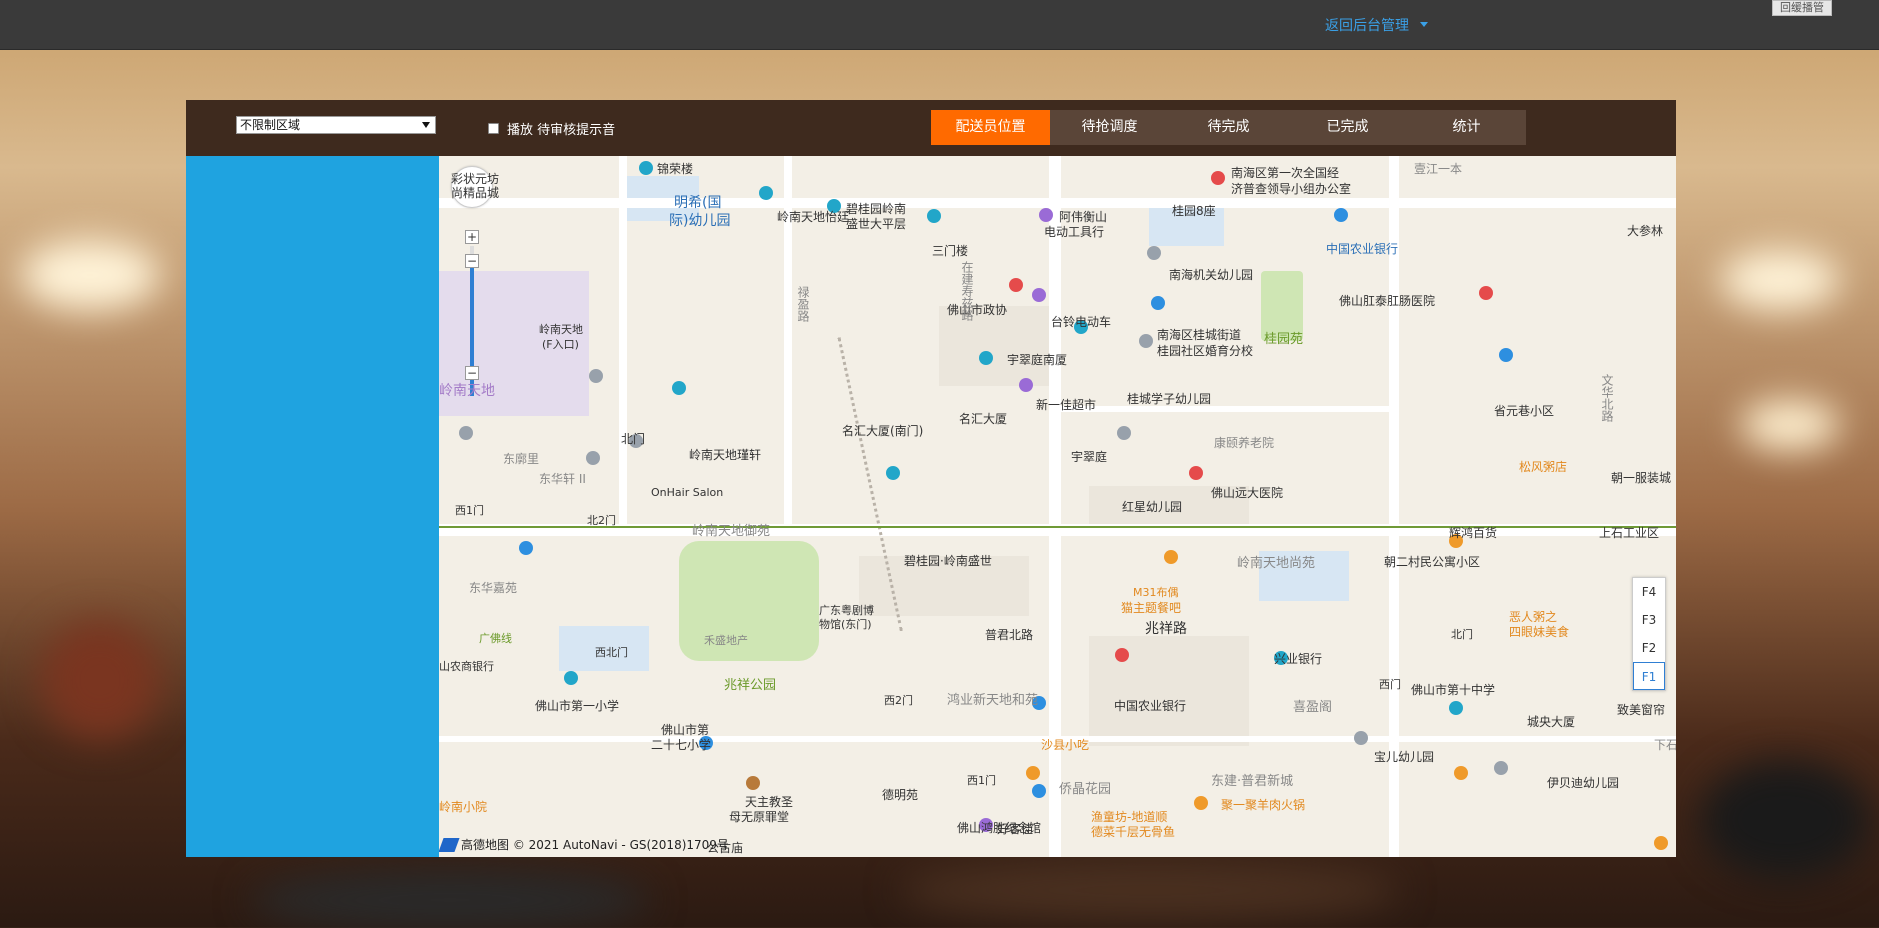 The image size is (1879, 928). What do you see at coordinates (967, 291) in the screenshot?
I see `map-label: 在建寿兹路` at bounding box center [967, 291].